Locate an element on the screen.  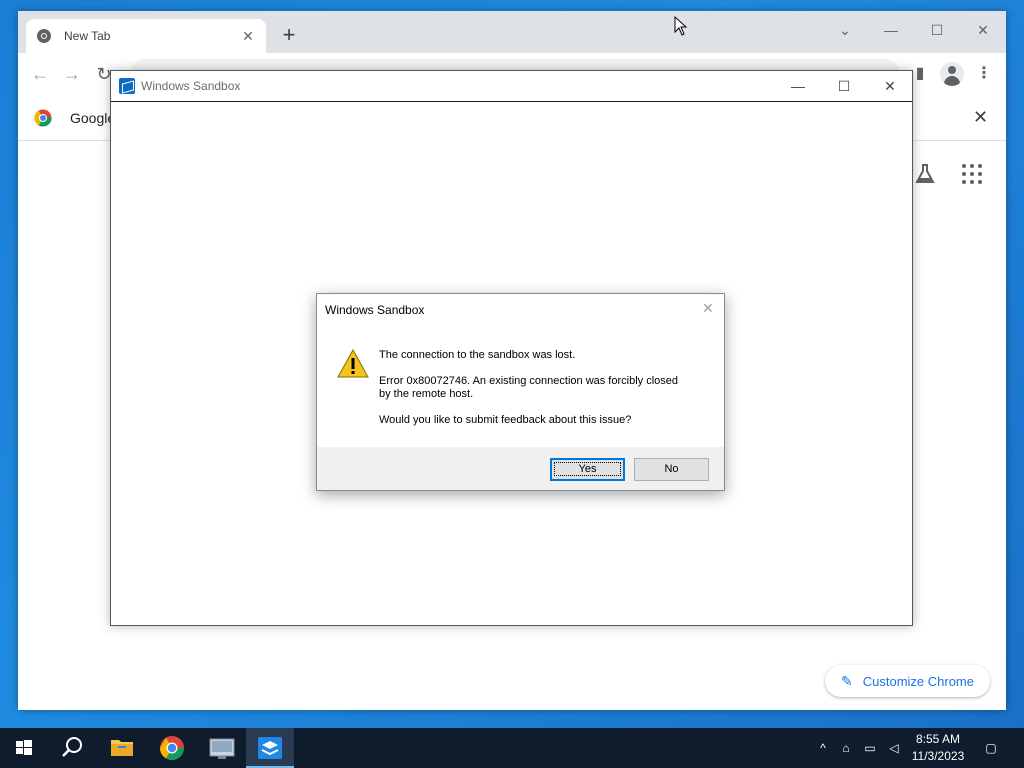
notification-icon: ▢ is located at coordinates (991, 748).